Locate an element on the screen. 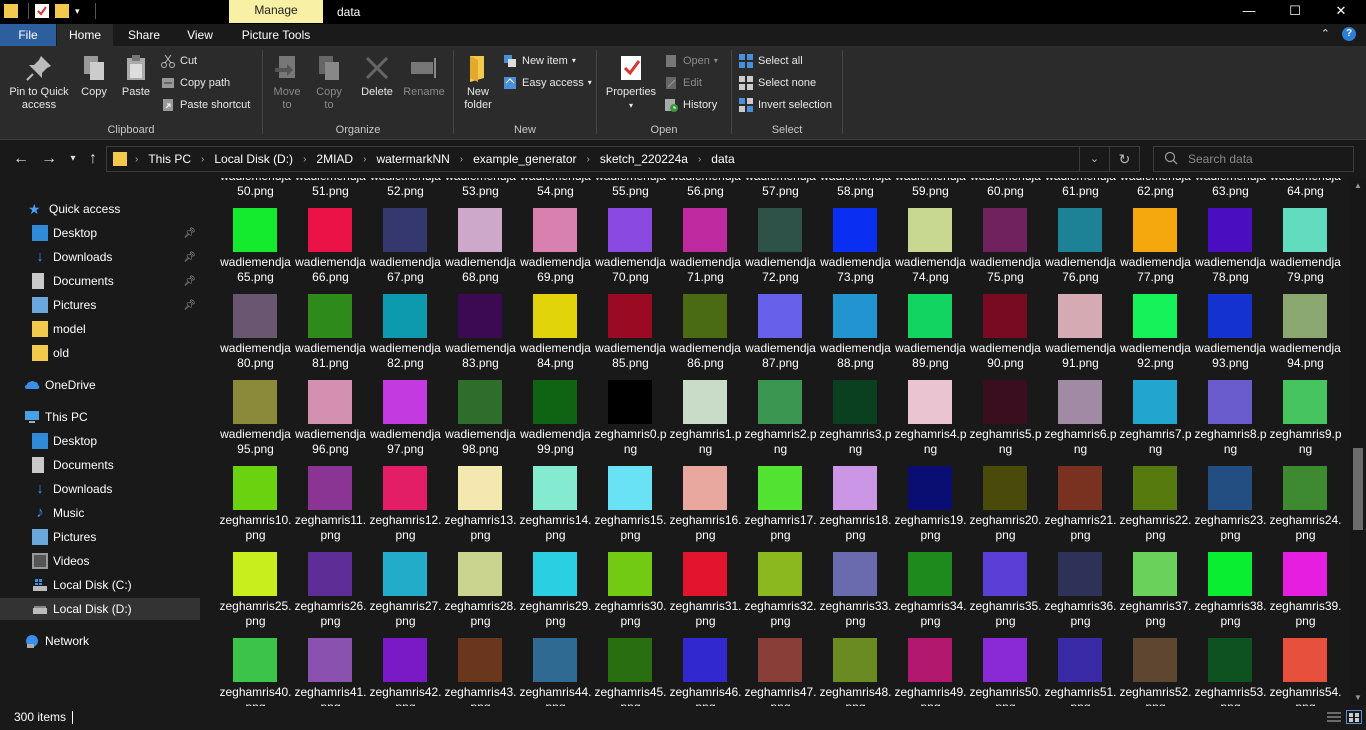  file-item: zeghamris46.png is located at coordinates (705, 671).